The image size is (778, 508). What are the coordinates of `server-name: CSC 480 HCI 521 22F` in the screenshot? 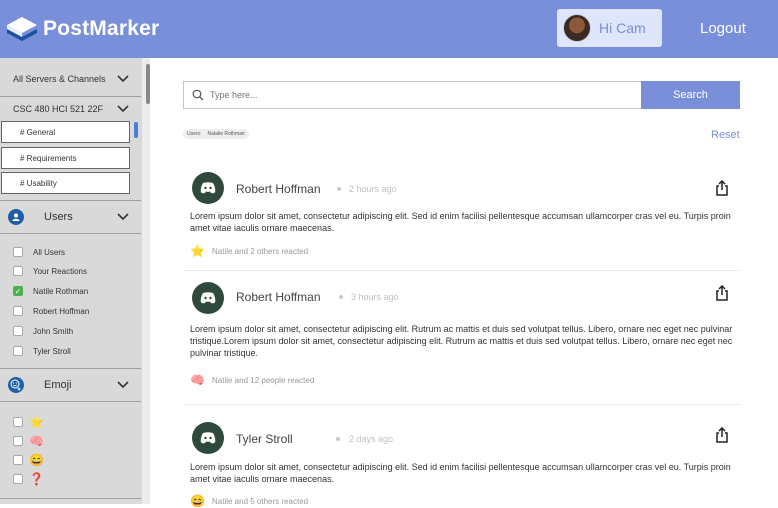 It's located at (58, 109).